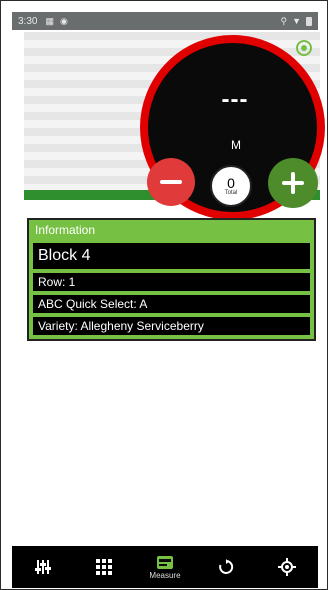  I want to click on refresh-icon, so click(226, 566).